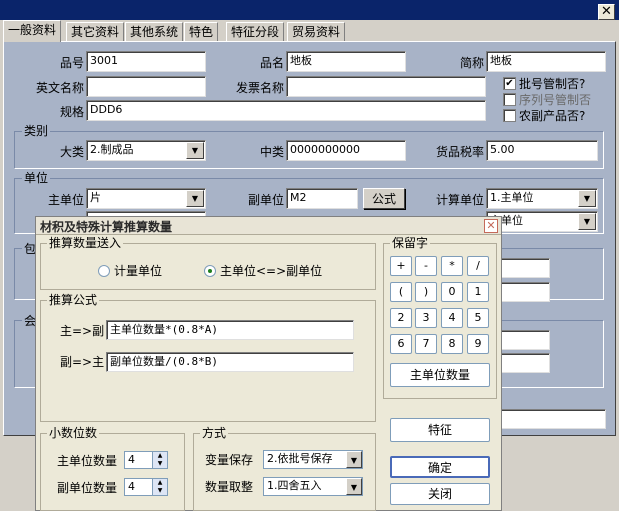 The width and height of the screenshot is (619, 511). Describe the element at coordinates (284, 472) in the screenshot. I see `method-group` at that location.